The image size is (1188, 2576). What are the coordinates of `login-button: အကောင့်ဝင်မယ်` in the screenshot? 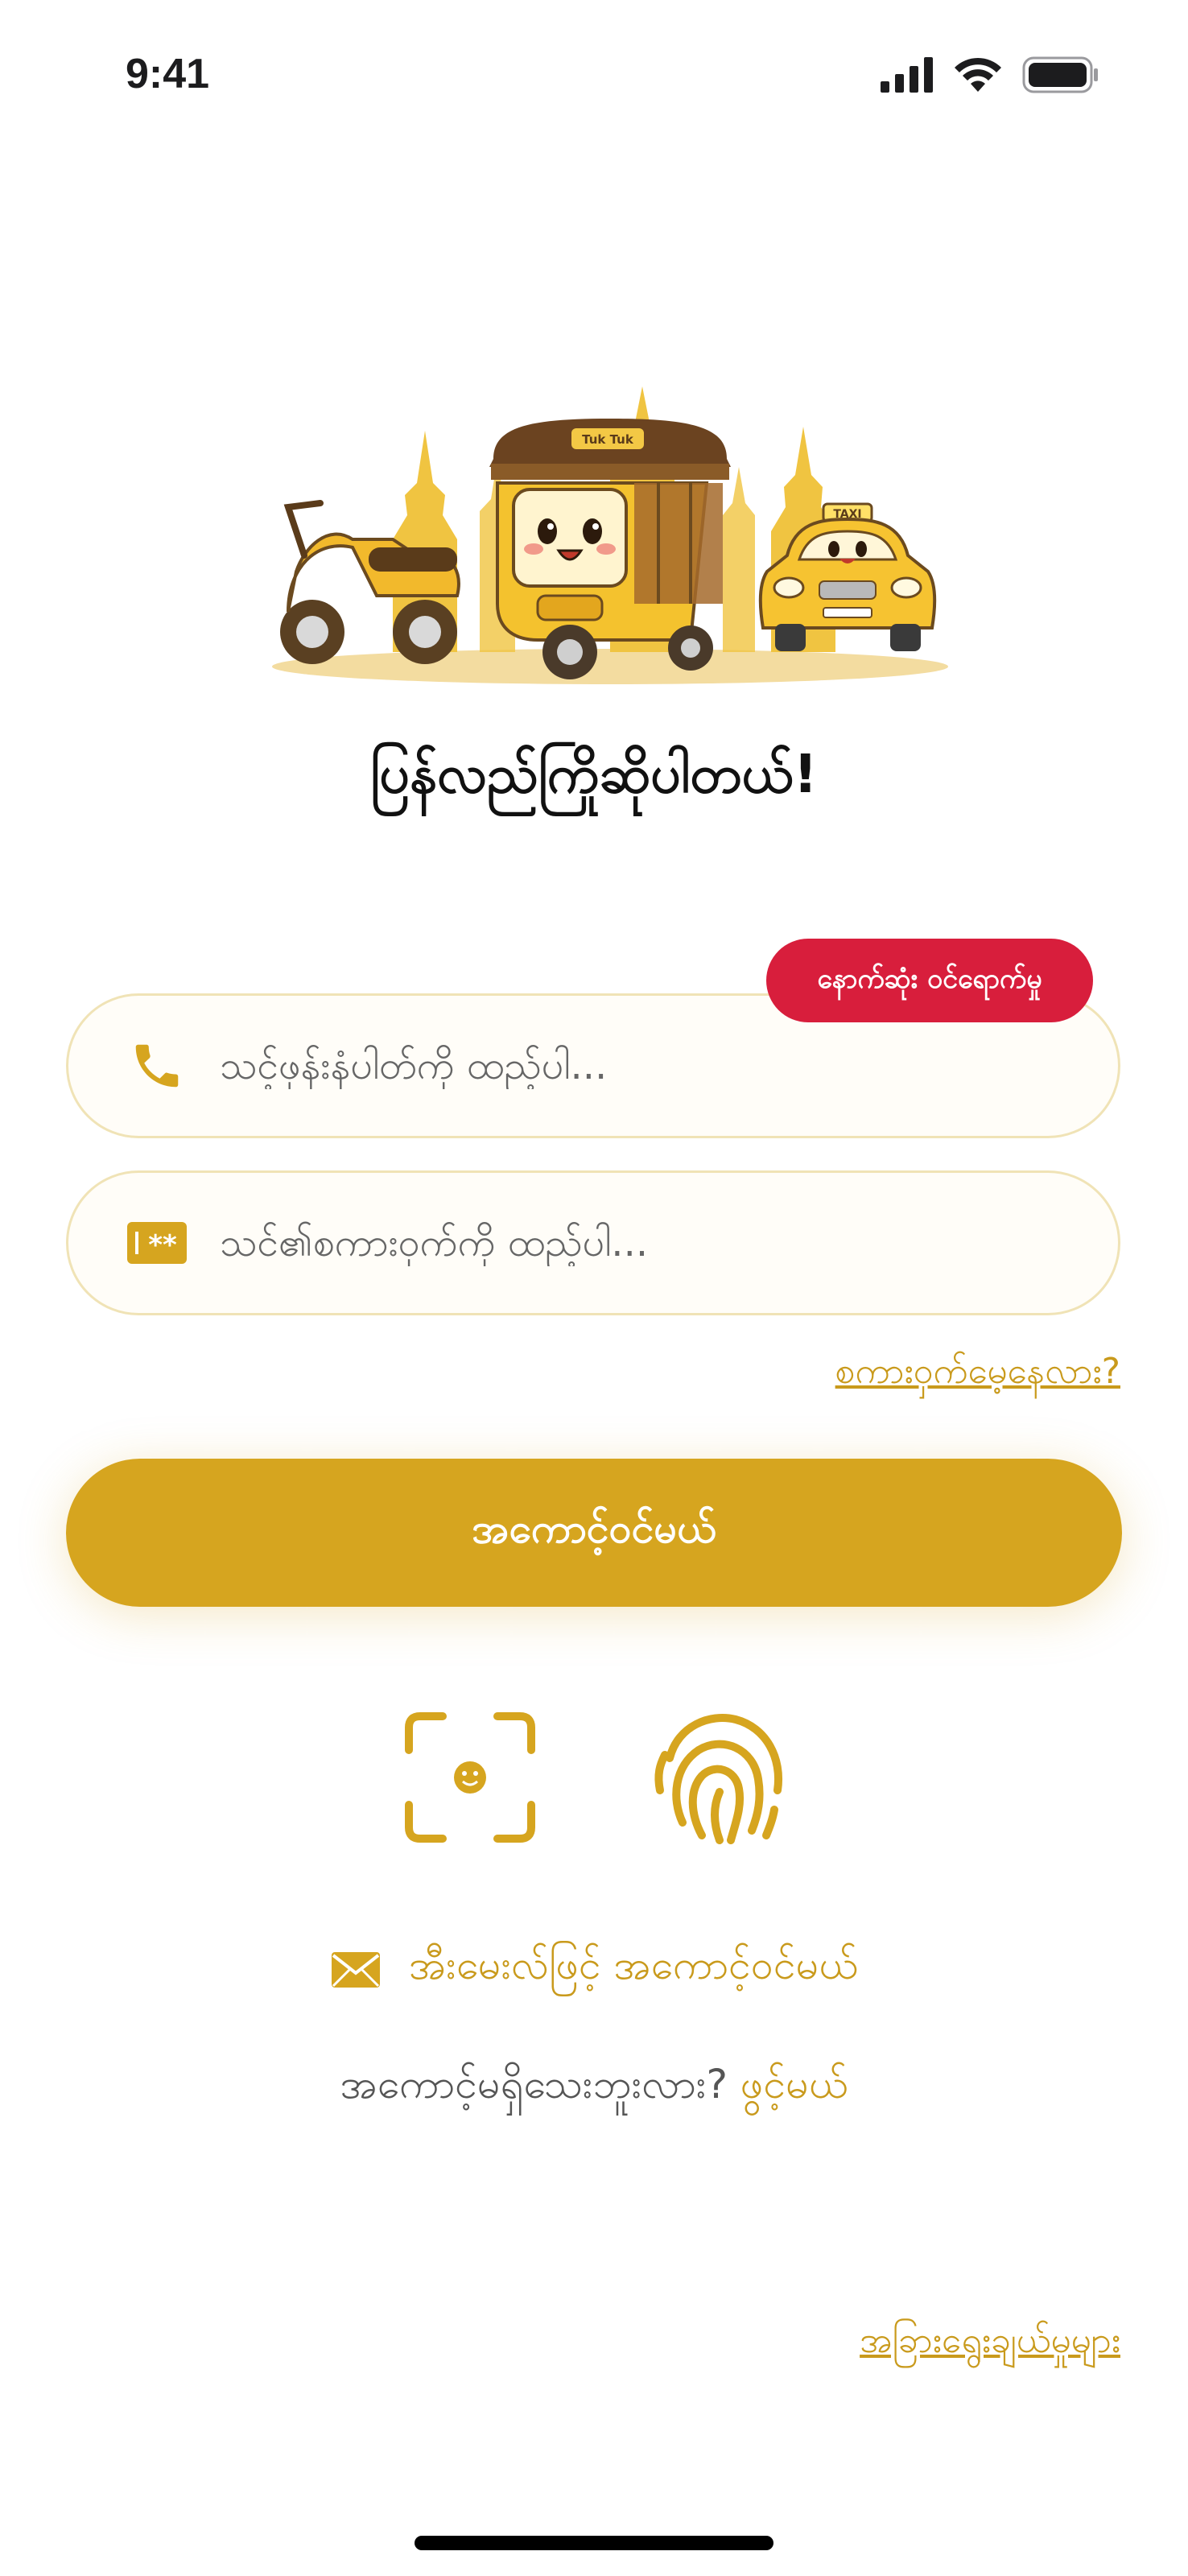 It's located at (594, 1533).